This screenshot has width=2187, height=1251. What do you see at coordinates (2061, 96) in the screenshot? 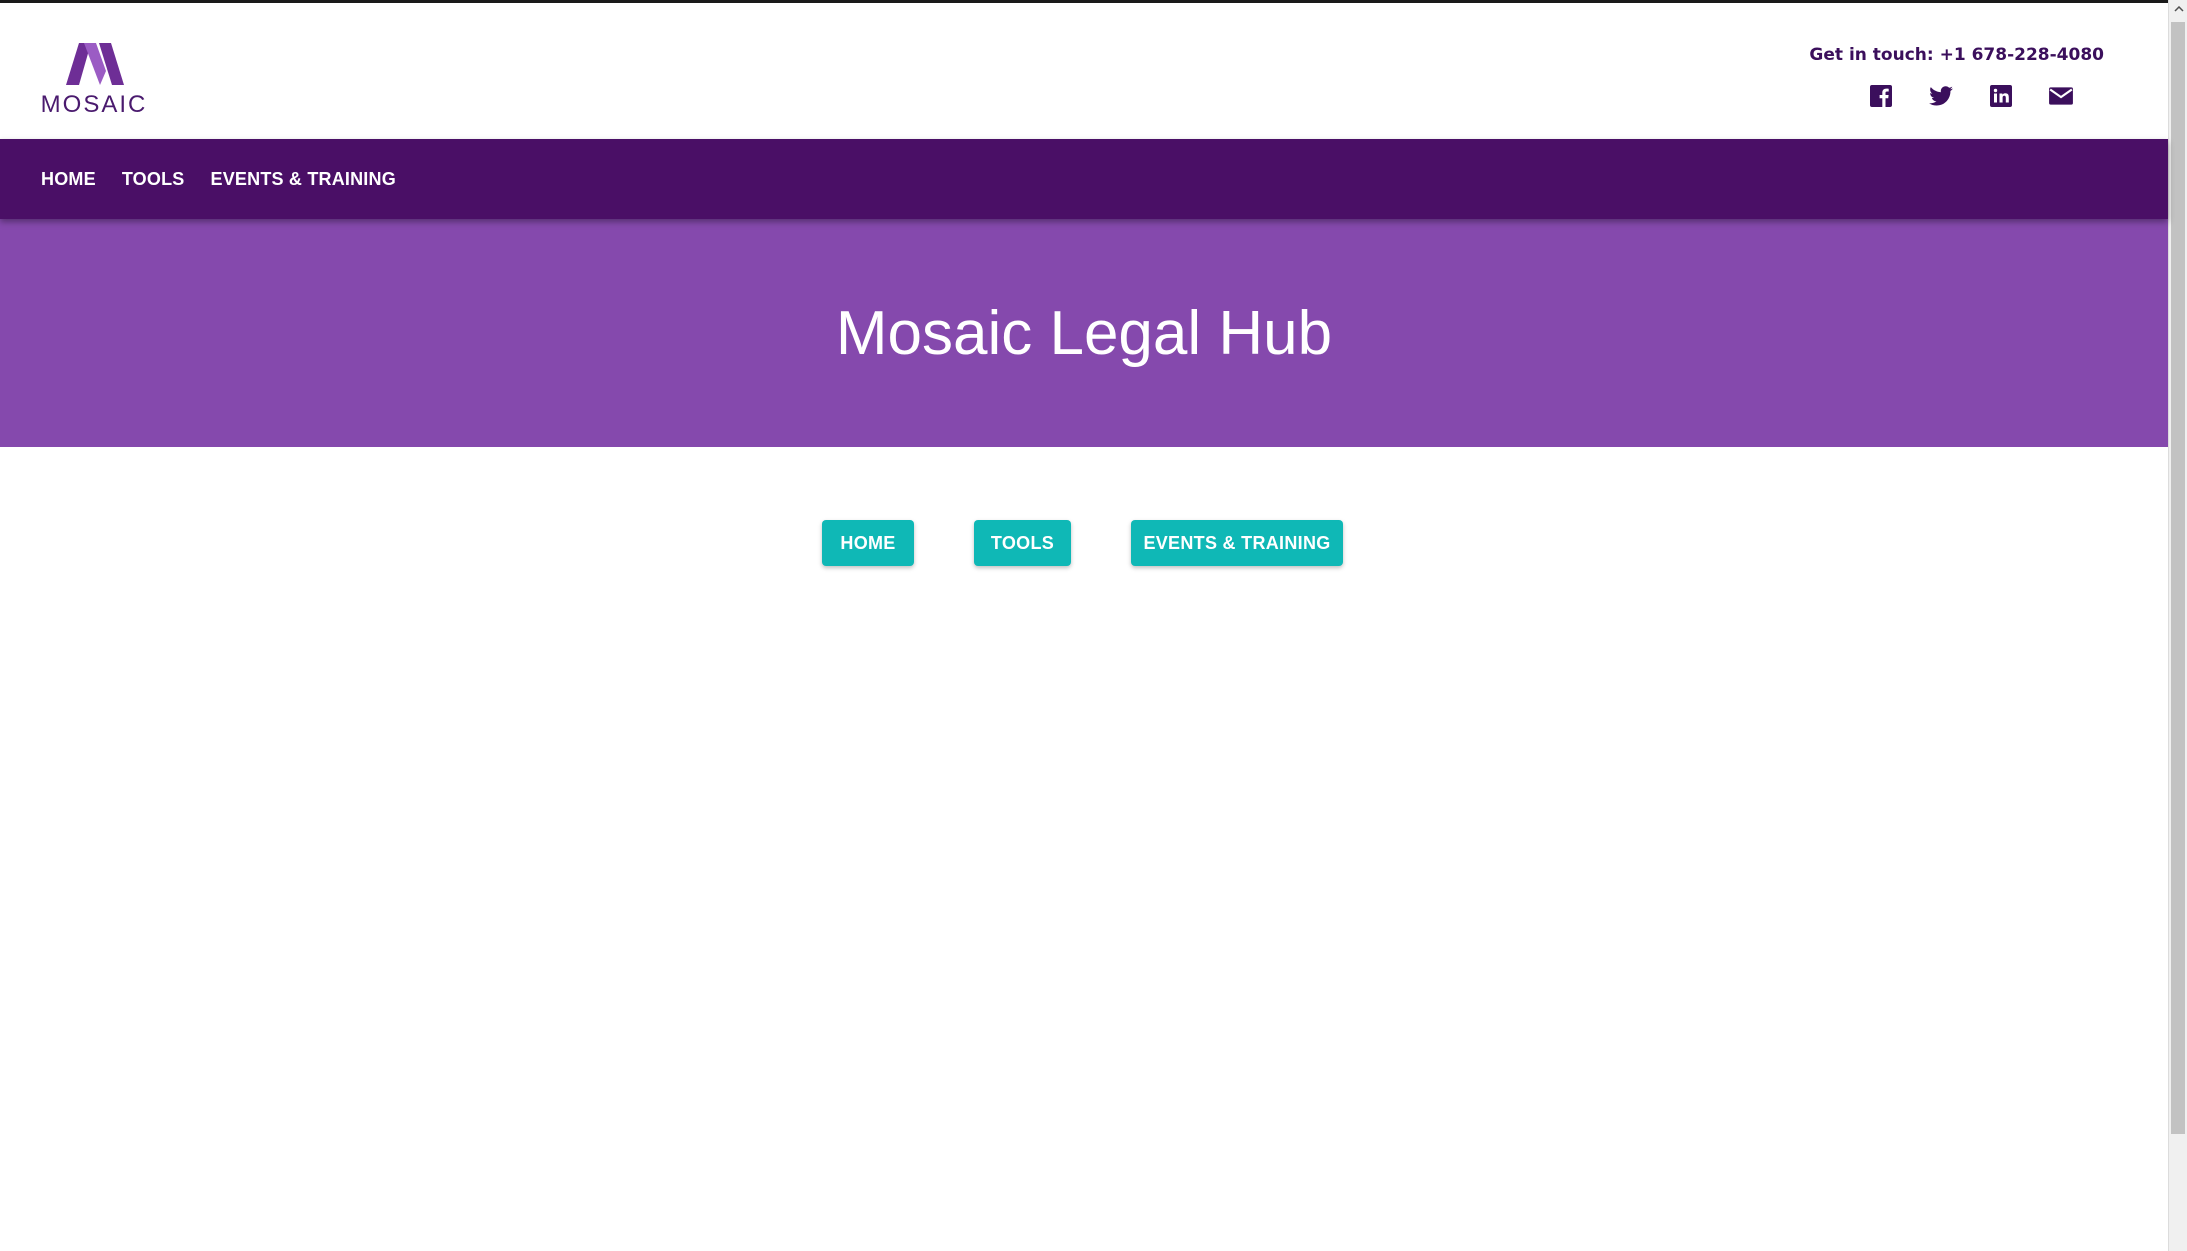
I see `mail-icon` at bounding box center [2061, 96].